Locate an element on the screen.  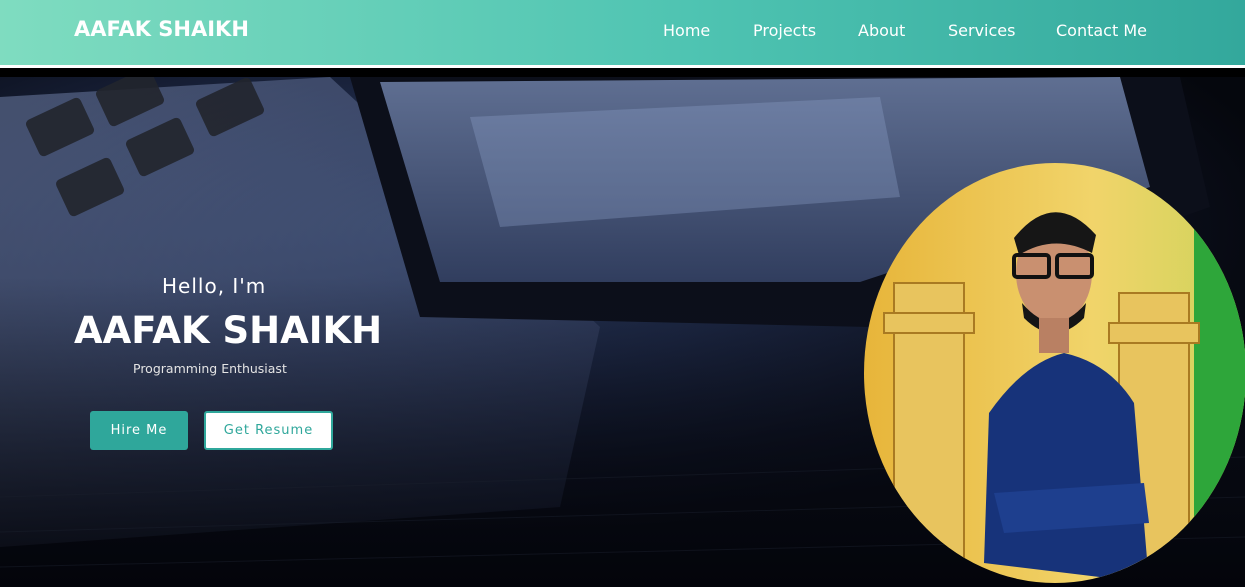
nav-link-services: Services is located at coordinates (981, 30).